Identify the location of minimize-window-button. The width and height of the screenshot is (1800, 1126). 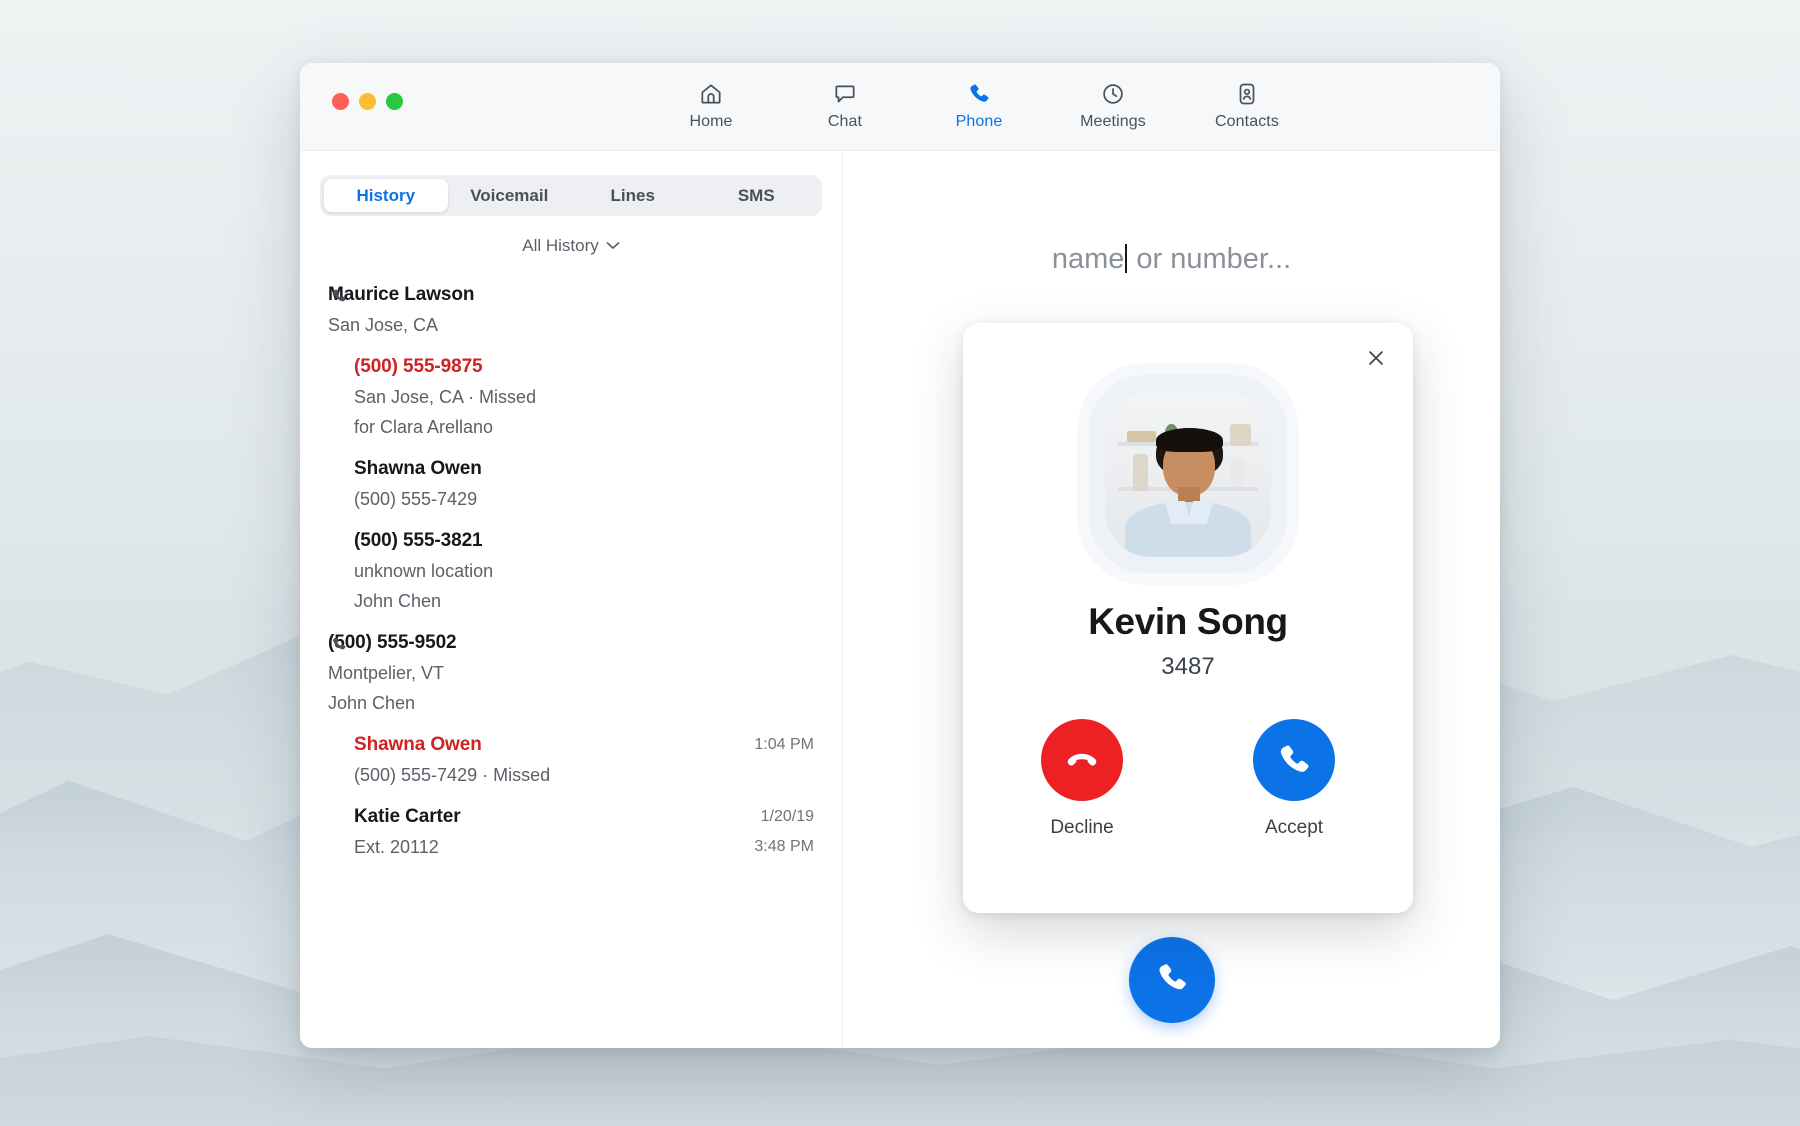
(367, 101).